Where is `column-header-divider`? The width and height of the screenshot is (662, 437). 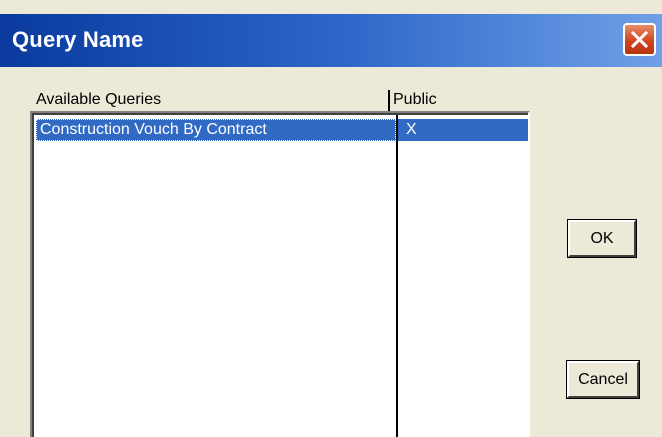
column-header-divider is located at coordinates (389, 100).